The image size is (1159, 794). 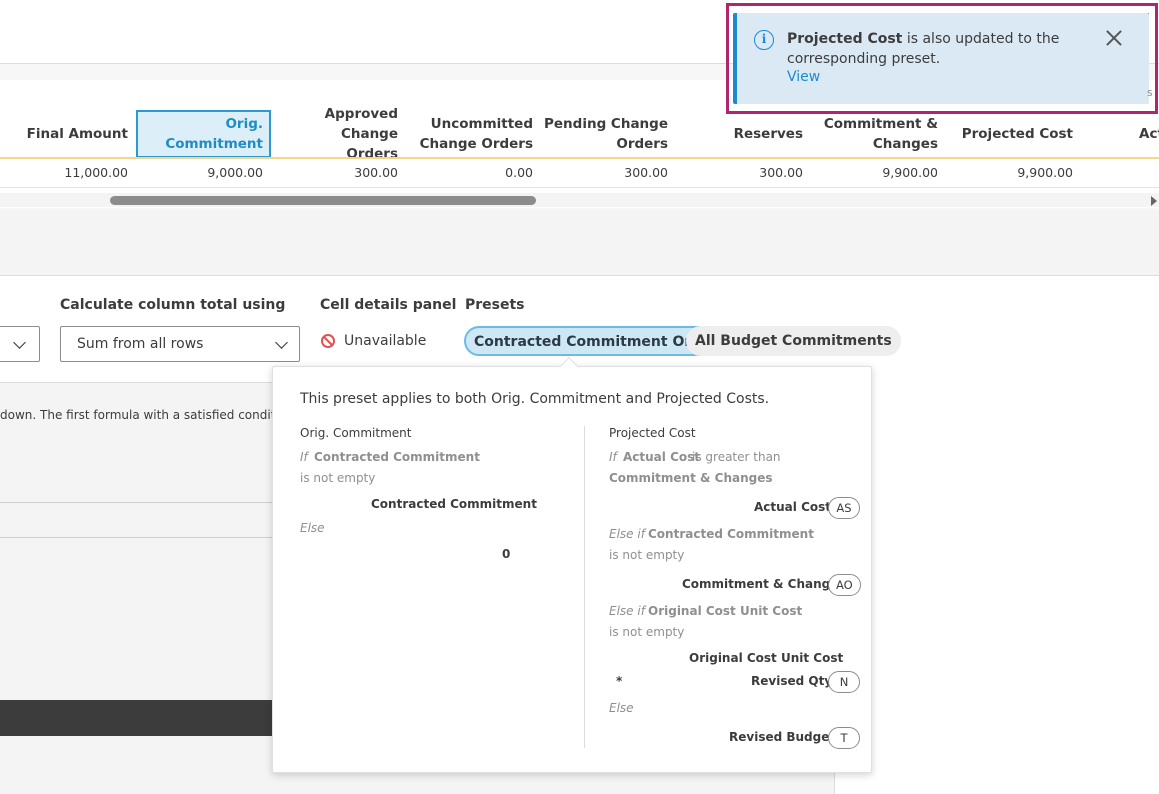 I want to click on previous-dropdown, so click(x=20, y=344).